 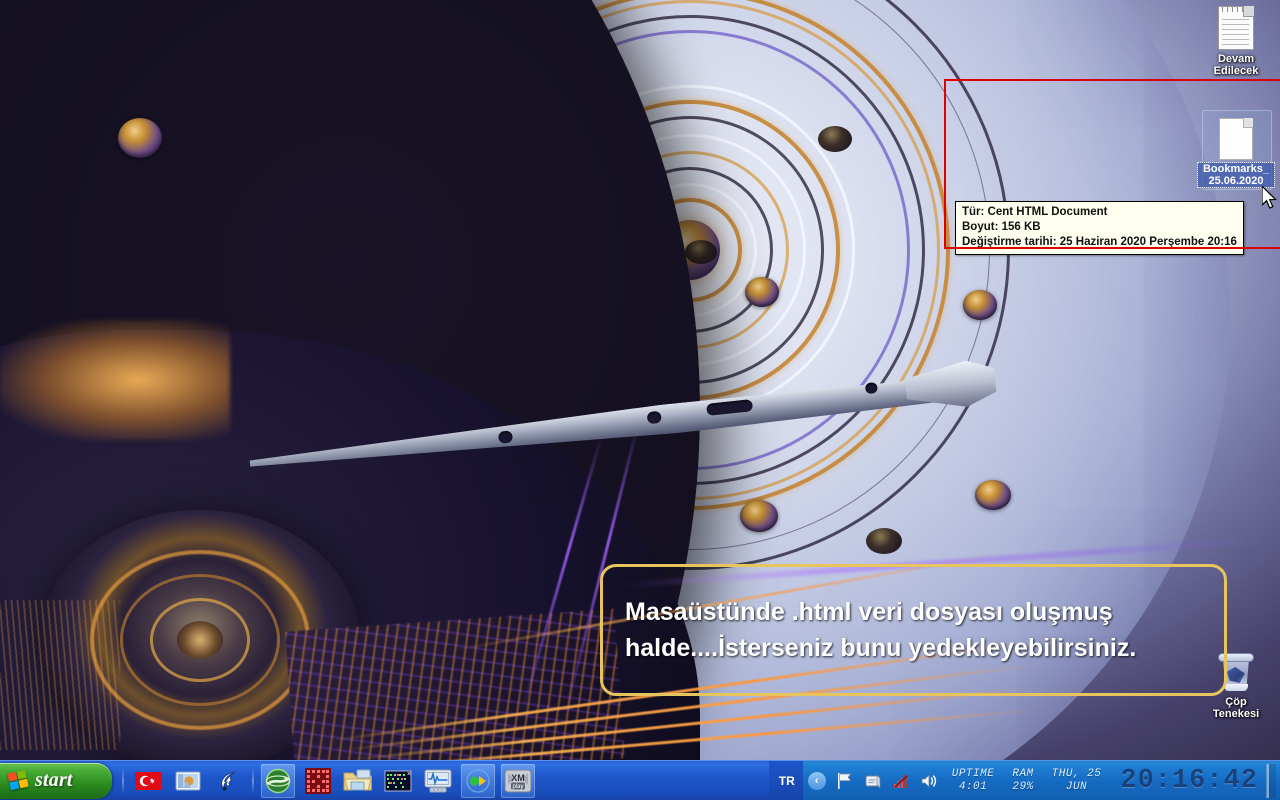 I want to click on desktop-icon-devam-edilecek: Devam Edilecek, so click(x=1236, y=39).